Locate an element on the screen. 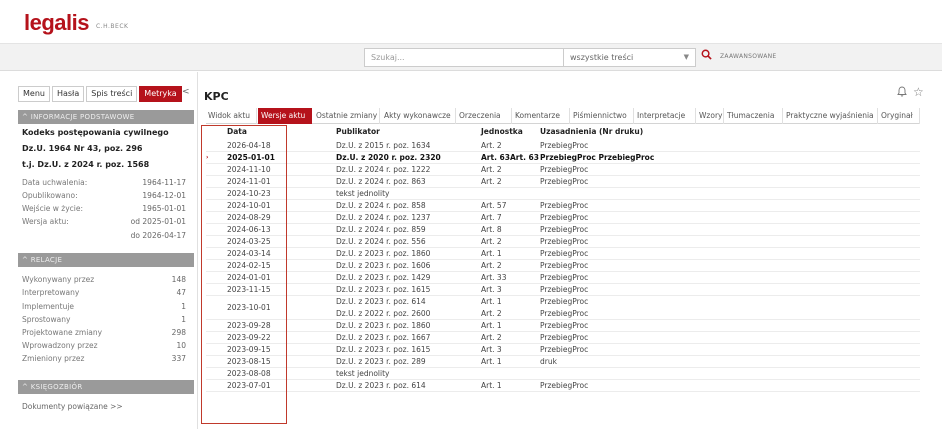  table-row: 2024-10-23 tekst jednolity is located at coordinates (563, 194).